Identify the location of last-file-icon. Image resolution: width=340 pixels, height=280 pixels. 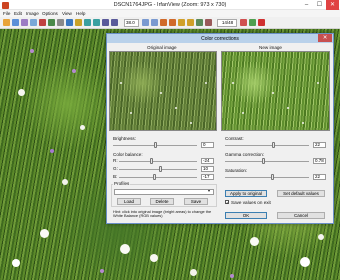
(190, 22).